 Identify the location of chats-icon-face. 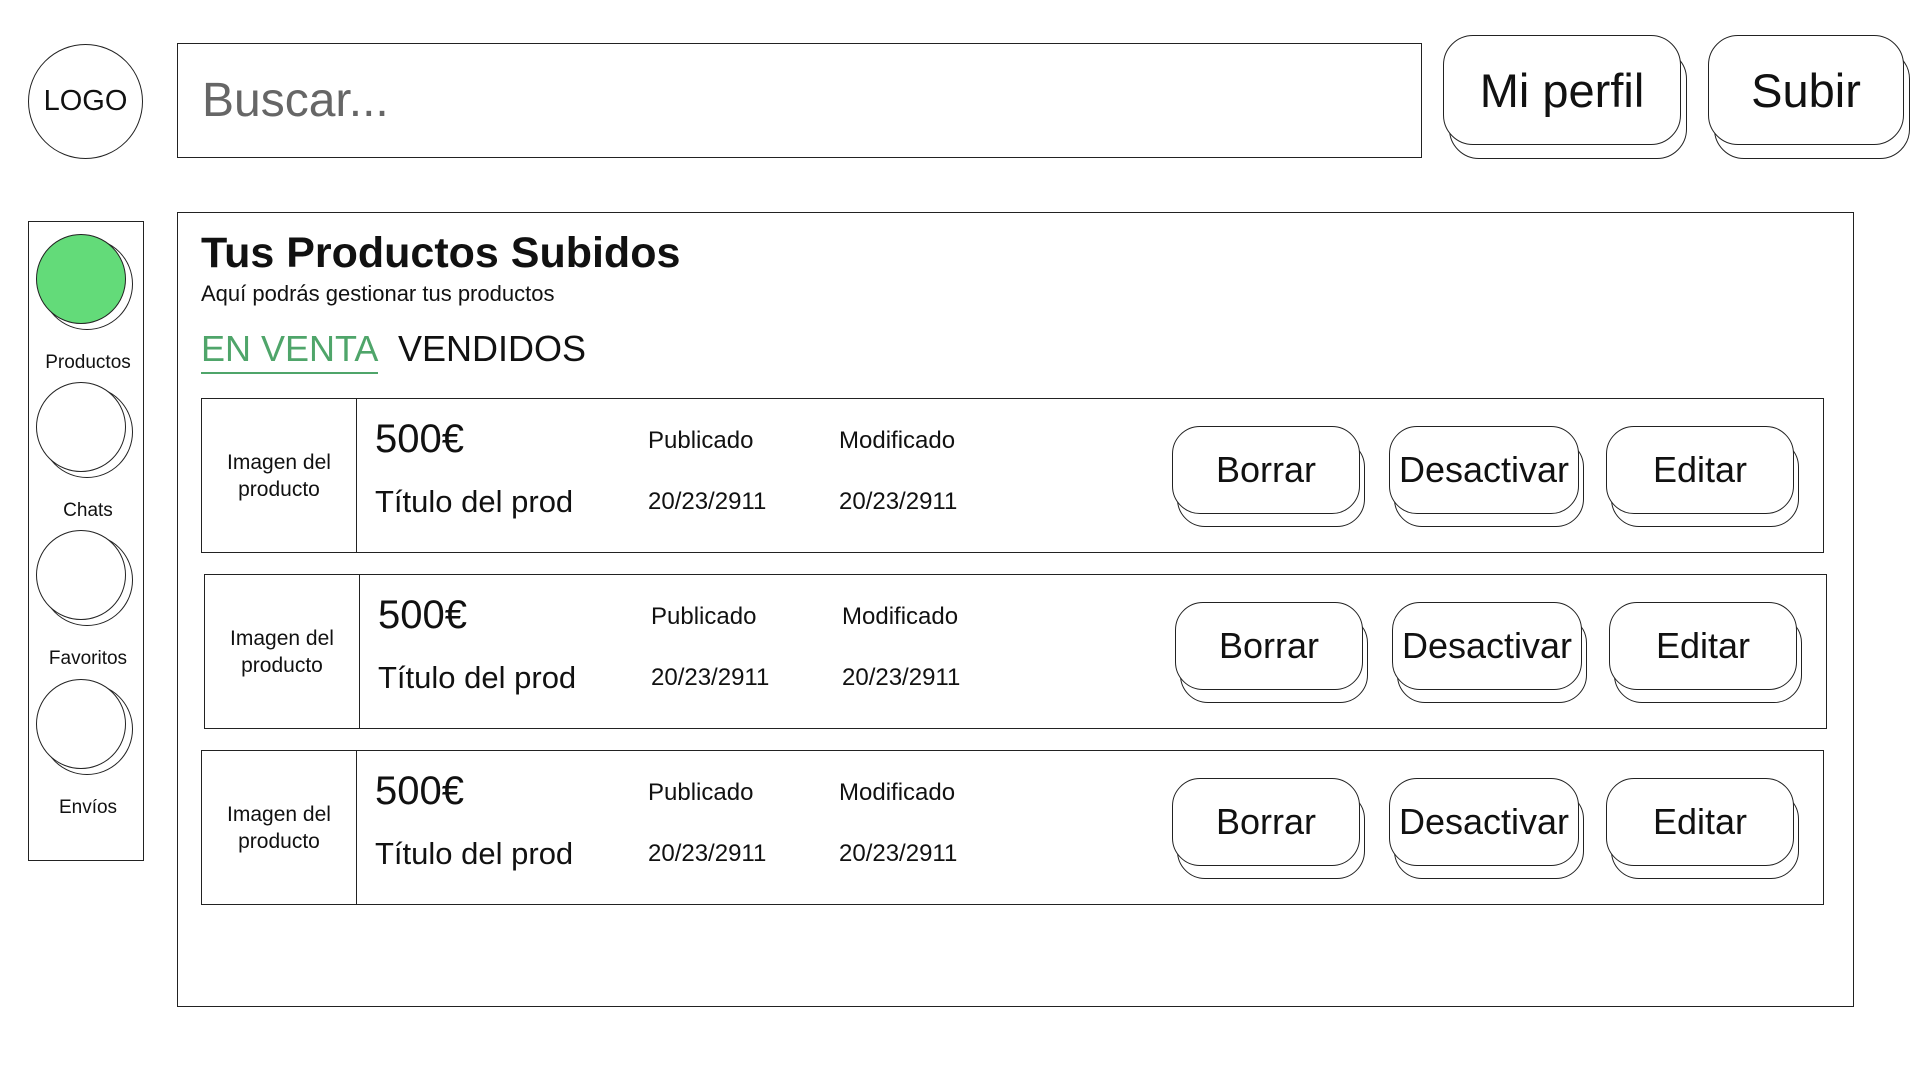
(81, 427).